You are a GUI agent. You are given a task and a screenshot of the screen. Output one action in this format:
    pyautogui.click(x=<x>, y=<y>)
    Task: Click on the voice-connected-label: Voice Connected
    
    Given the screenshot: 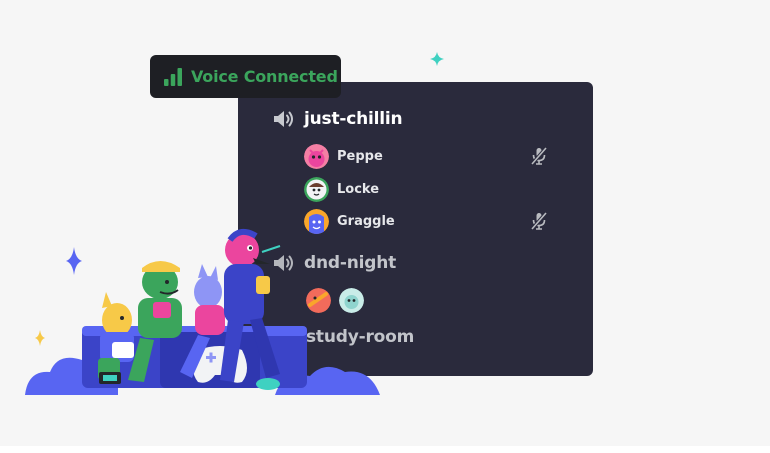 What is the action you would take?
    pyautogui.click(x=264, y=76)
    